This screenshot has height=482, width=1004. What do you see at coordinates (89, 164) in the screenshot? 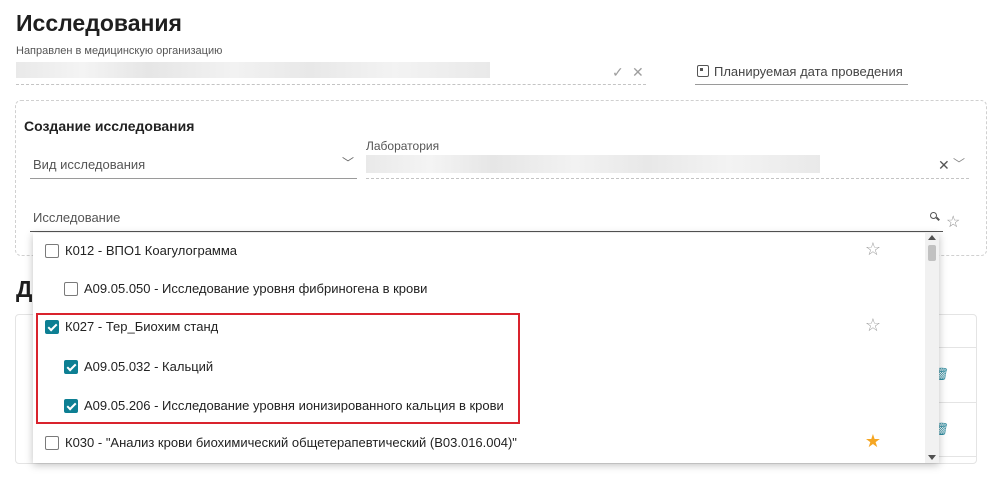
I see `study-type-select: Вид исследования` at bounding box center [89, 164].